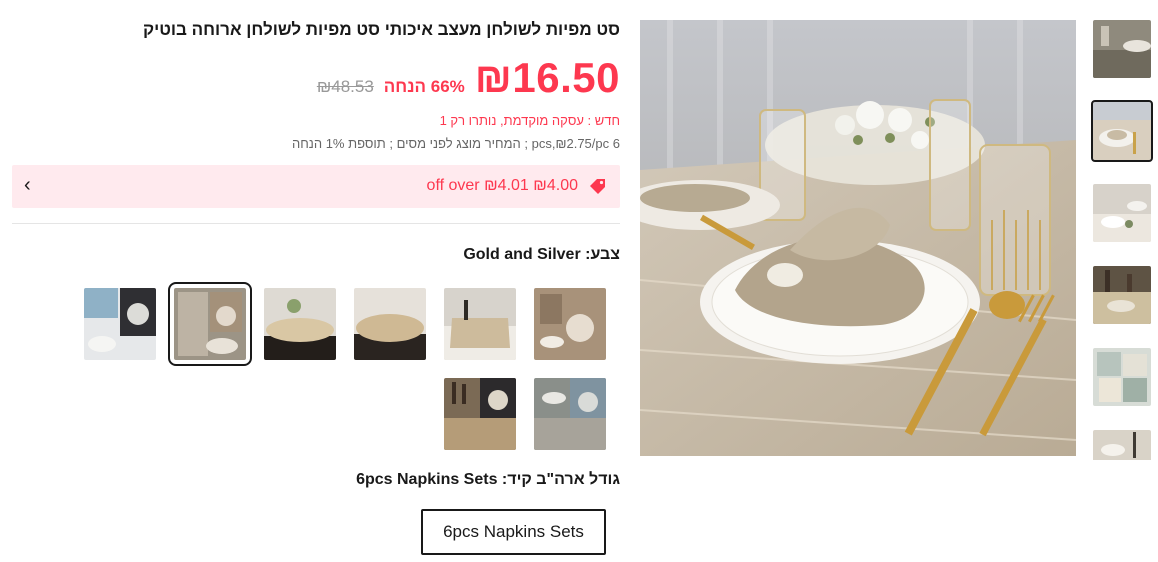  I want to click on coupon-text: ₪4.00 ₪4.01 off over, so click(502, 185).